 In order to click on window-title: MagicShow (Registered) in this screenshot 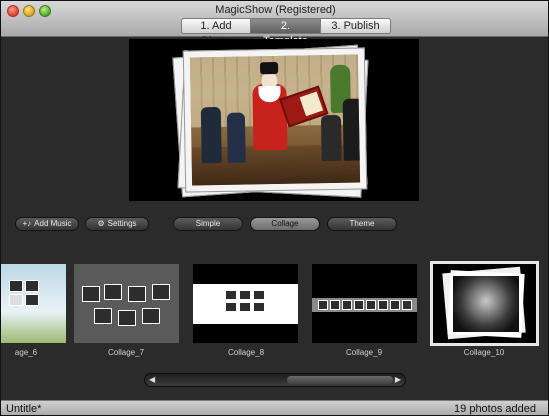, I will do `click(275, 10)`.